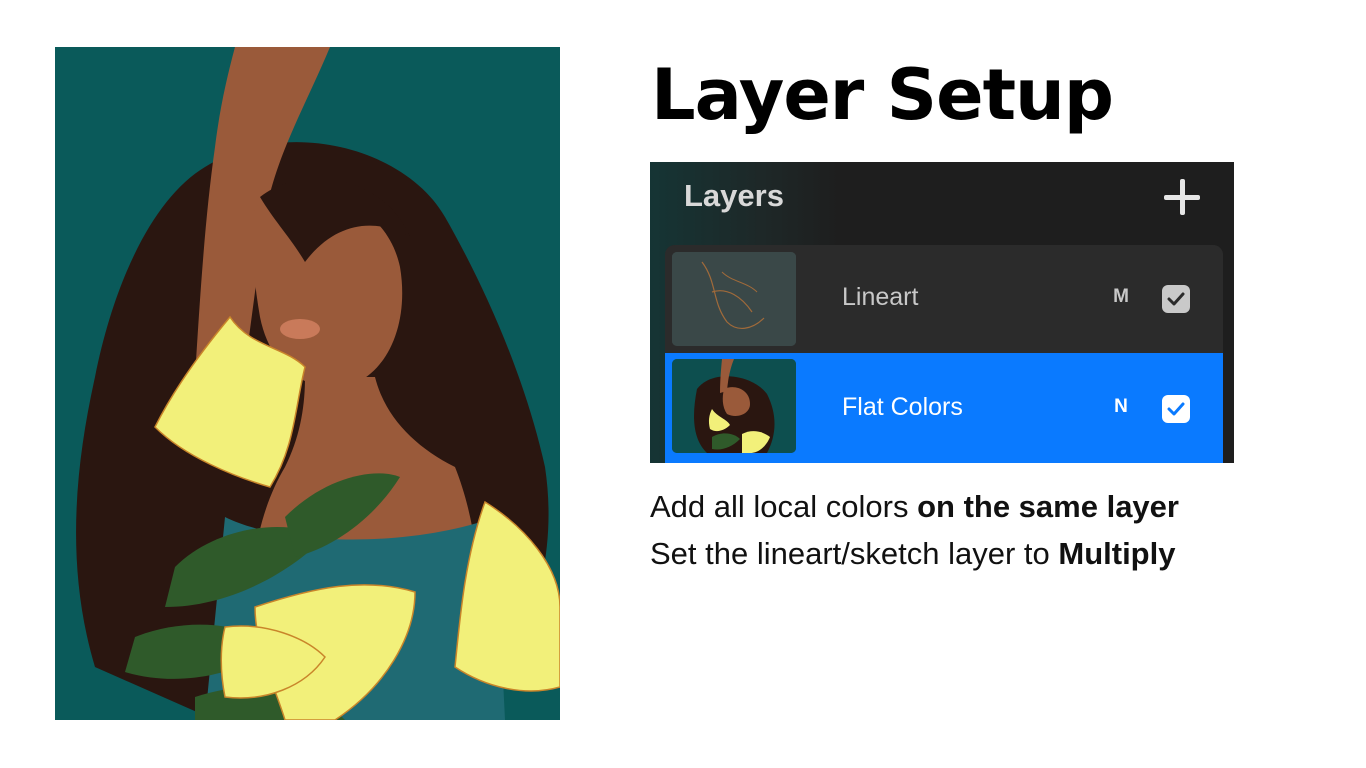 The width and height of the screenshot is (1366, 768). I want to click on layer-row-lineart: Lineart M, so click(944, 299).